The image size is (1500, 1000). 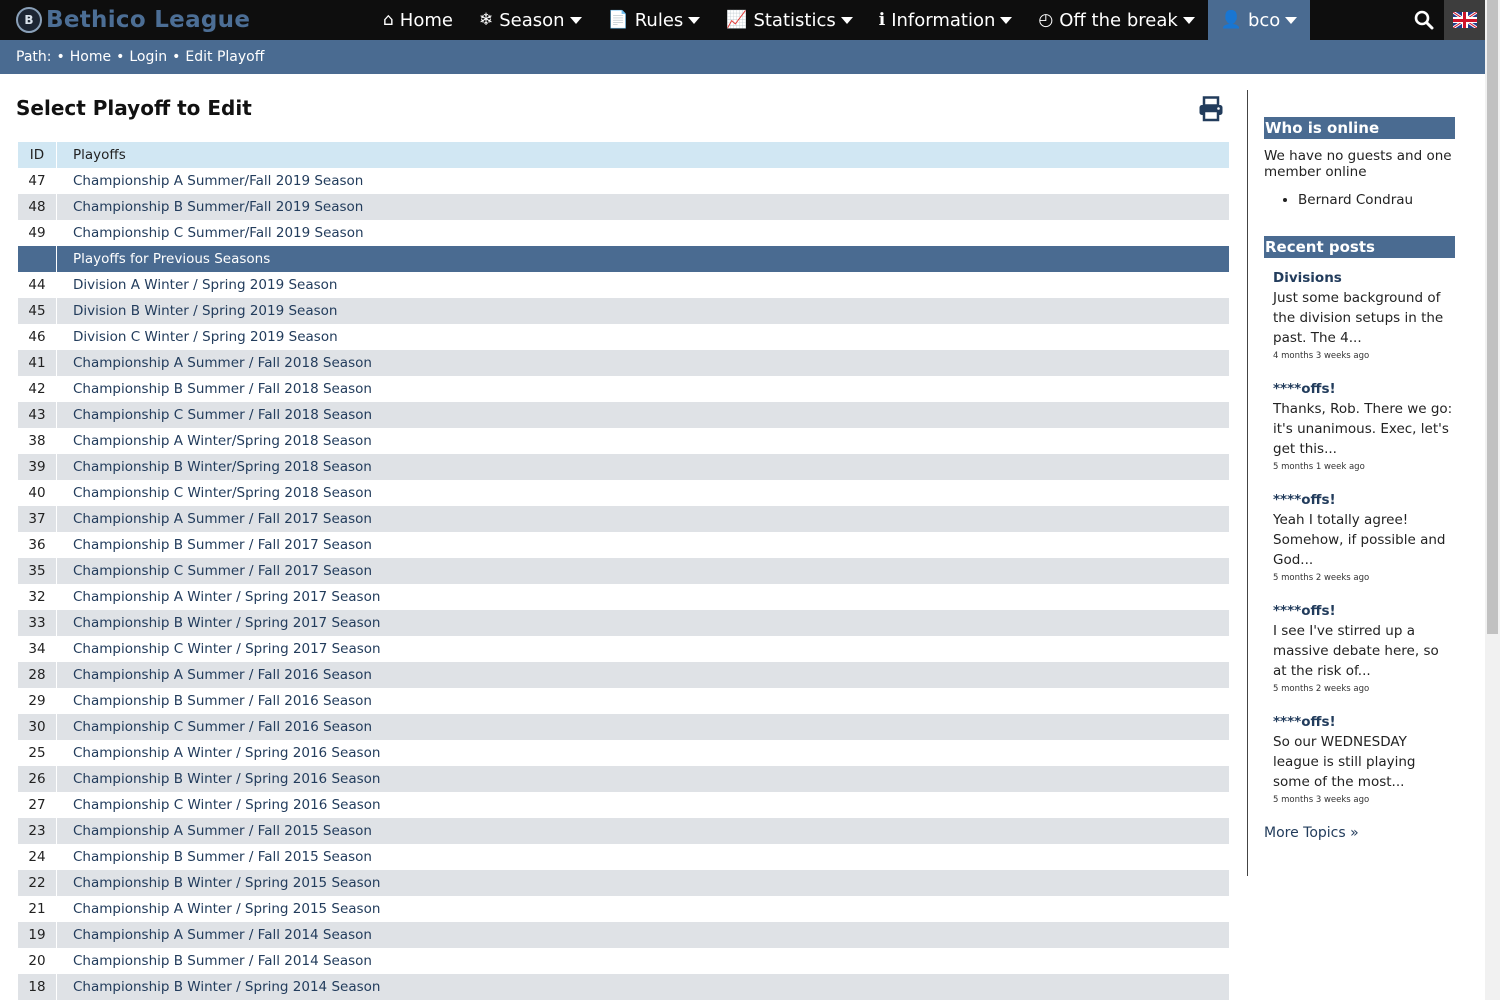 What do you see at coordinates (1319, 467) in the screenshot?
I see `post-timestamp: 5 months 1 week ago` at bounding box center [1319, 467].